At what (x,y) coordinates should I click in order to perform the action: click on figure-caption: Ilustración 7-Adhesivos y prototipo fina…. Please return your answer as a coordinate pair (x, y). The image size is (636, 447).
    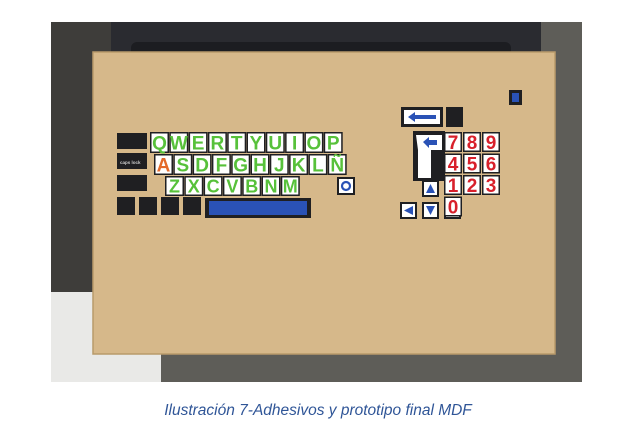
    Looking at the image, I should click on (318, 410).